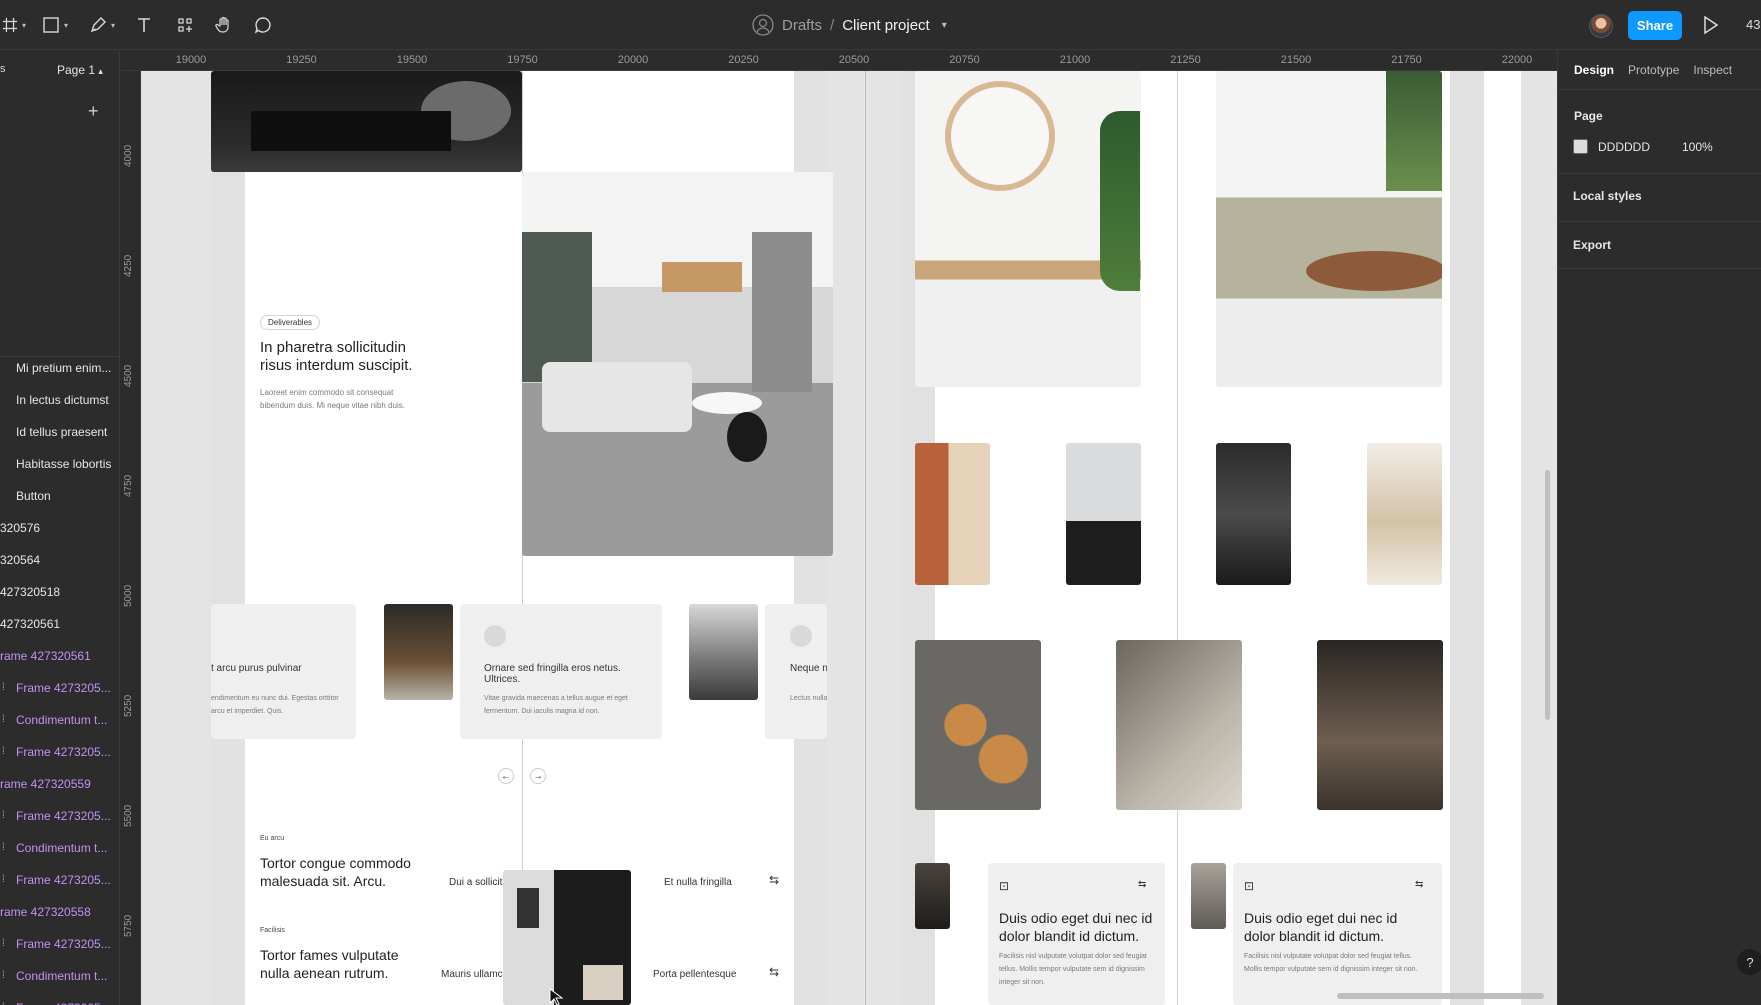 The width and height of the screenshot is (1761, 1005). Describe the element at coordinates (886, 25) in the screenshot. I see `project-name: Client project` at that location.